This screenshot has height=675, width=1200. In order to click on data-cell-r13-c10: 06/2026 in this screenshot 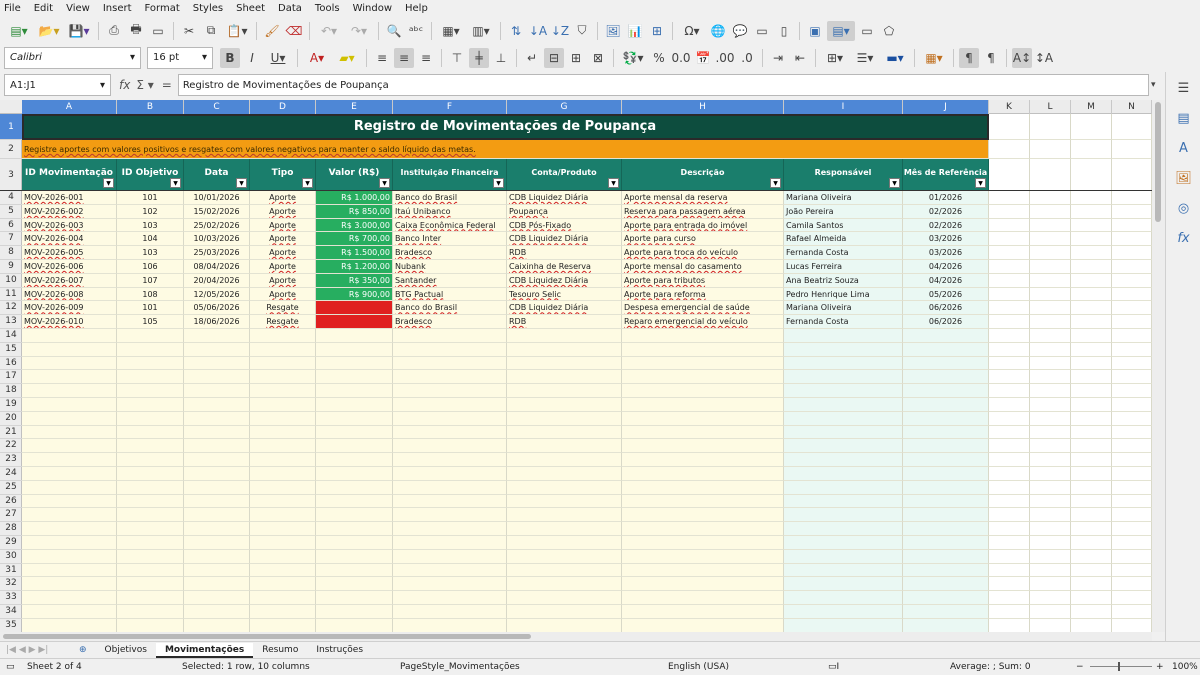, I will do `click(946, 322)`.